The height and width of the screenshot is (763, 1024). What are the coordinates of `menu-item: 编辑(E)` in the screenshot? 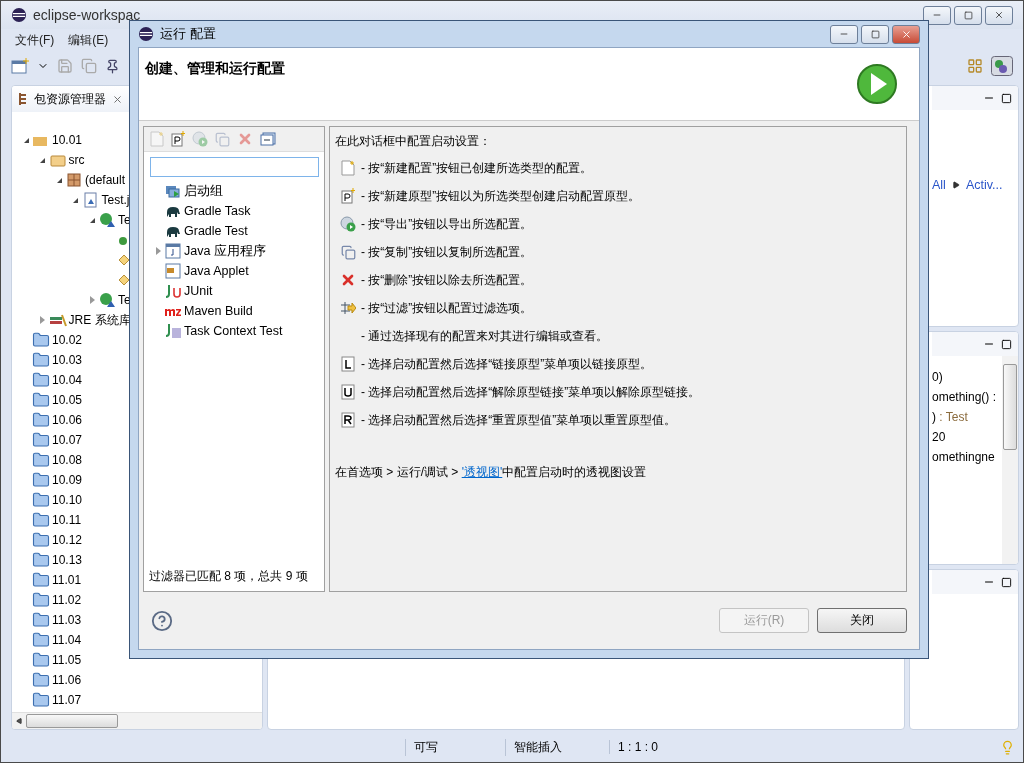 It's located at (88, 40).